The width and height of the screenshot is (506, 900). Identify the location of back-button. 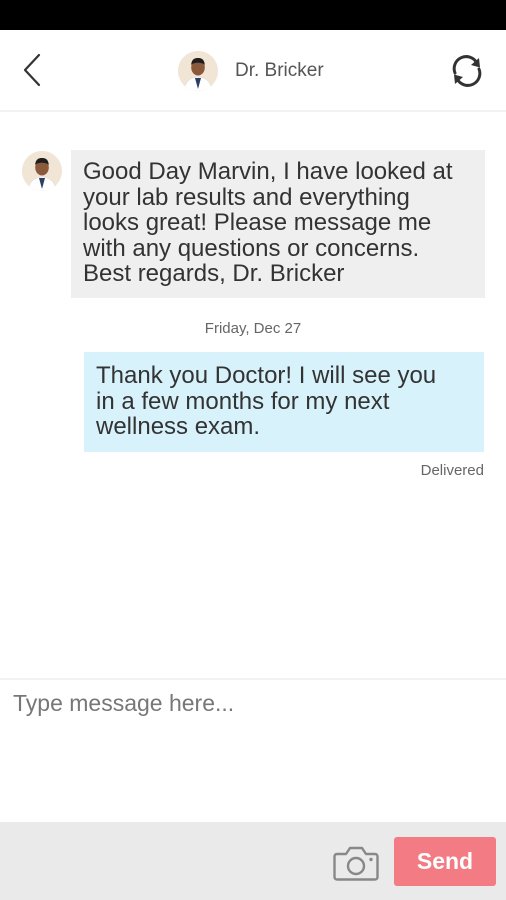
(34, 70).